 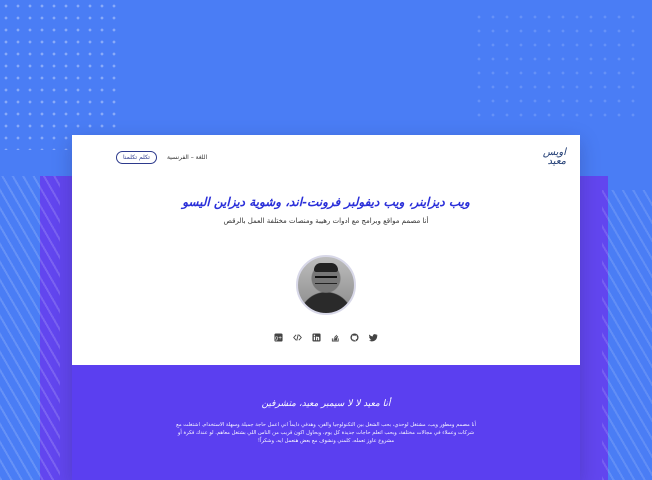 I want to click on avatar-glasses, so click(x=326, y=280).